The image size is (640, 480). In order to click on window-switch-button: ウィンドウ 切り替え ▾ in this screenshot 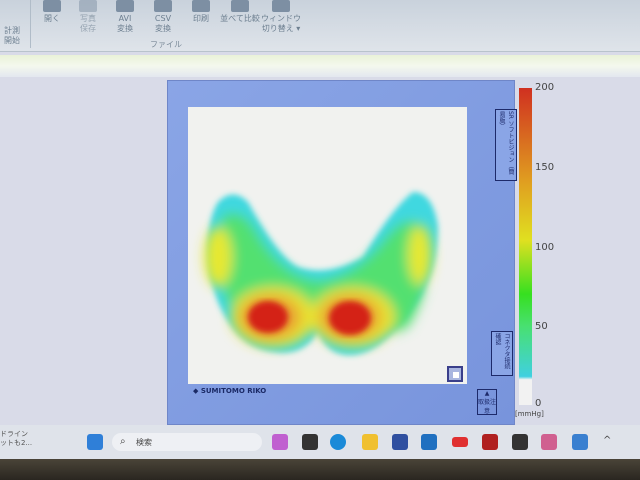, I will do `click(281, 17)`.